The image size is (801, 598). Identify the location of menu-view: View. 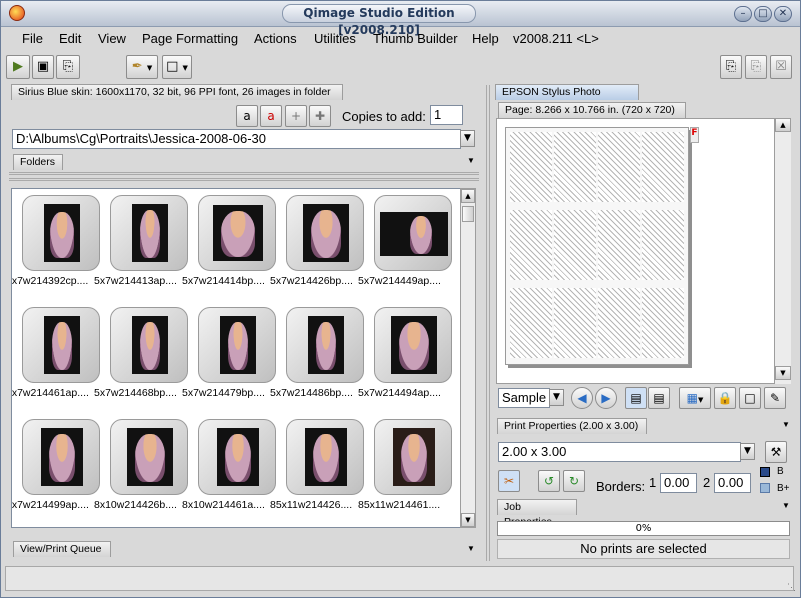
(112, 38).